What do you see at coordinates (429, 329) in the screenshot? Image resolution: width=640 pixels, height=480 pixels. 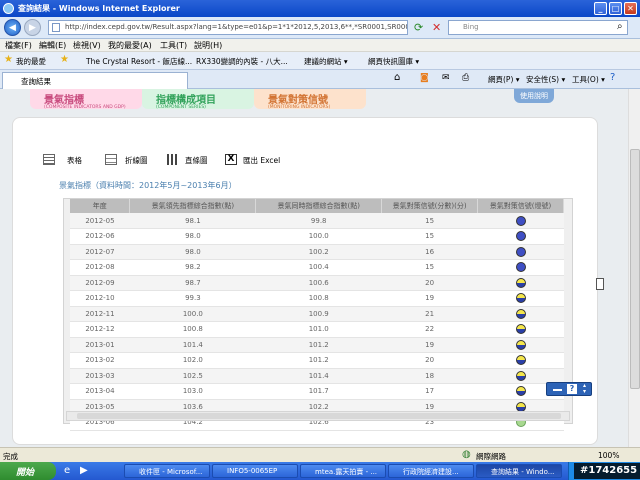 I see `cell-score: 22` at bounding box center [429, 329].